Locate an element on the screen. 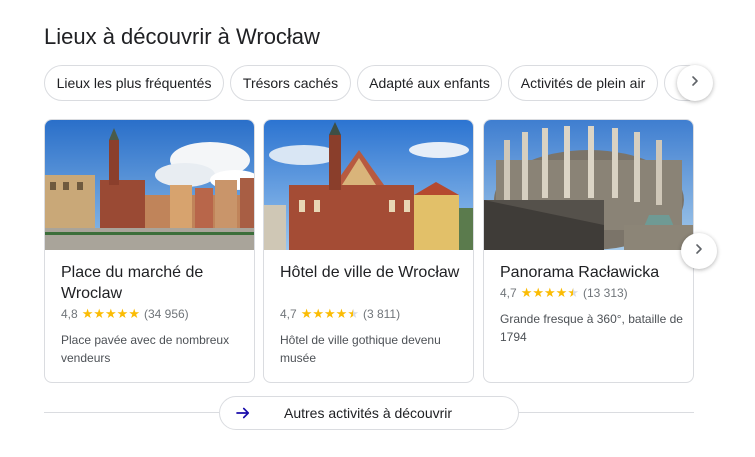 The width and height of the screenshot is (755, 457). divider-right is located at coordinates (606, 412).